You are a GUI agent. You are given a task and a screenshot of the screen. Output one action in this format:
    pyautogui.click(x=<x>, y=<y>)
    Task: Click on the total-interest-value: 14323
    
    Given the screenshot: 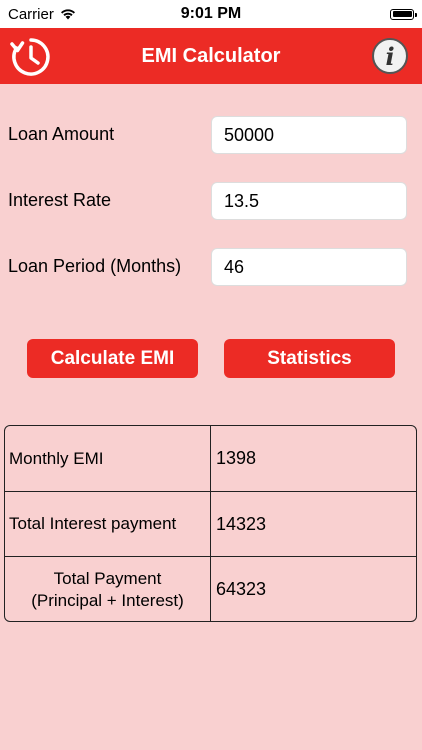 What is the action you would take?
    pyautogui.click(x=313, y=524)
    